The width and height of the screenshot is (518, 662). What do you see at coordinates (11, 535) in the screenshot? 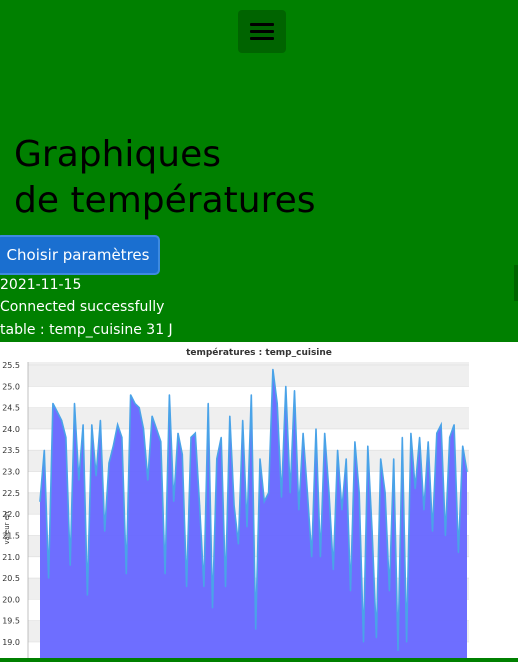
I see `y-tick-label: 21.5` at bounding box center [11, 535].